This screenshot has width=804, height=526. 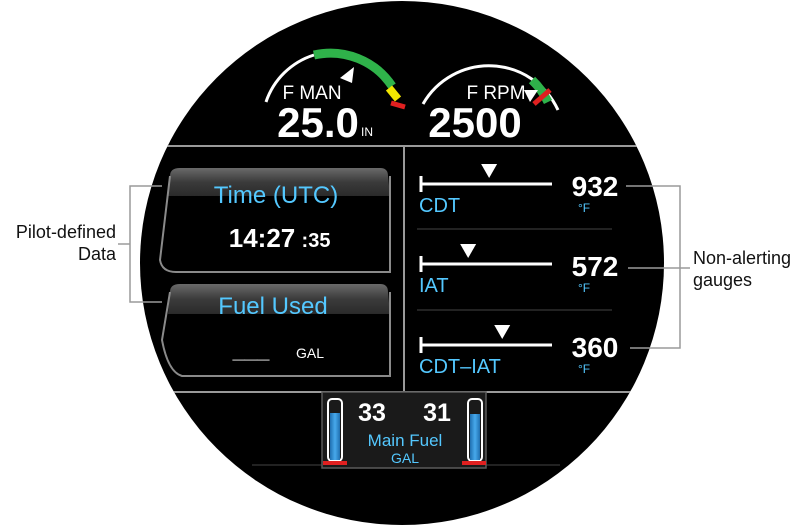 I want to click on fuel-unit: GAL, so click(x=405, y=458).